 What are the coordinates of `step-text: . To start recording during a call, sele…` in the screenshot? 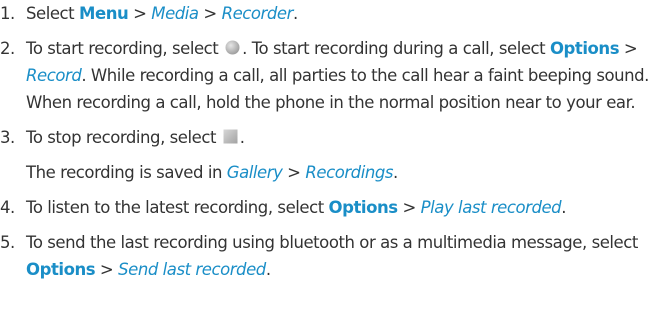 It's located at (396, 48).